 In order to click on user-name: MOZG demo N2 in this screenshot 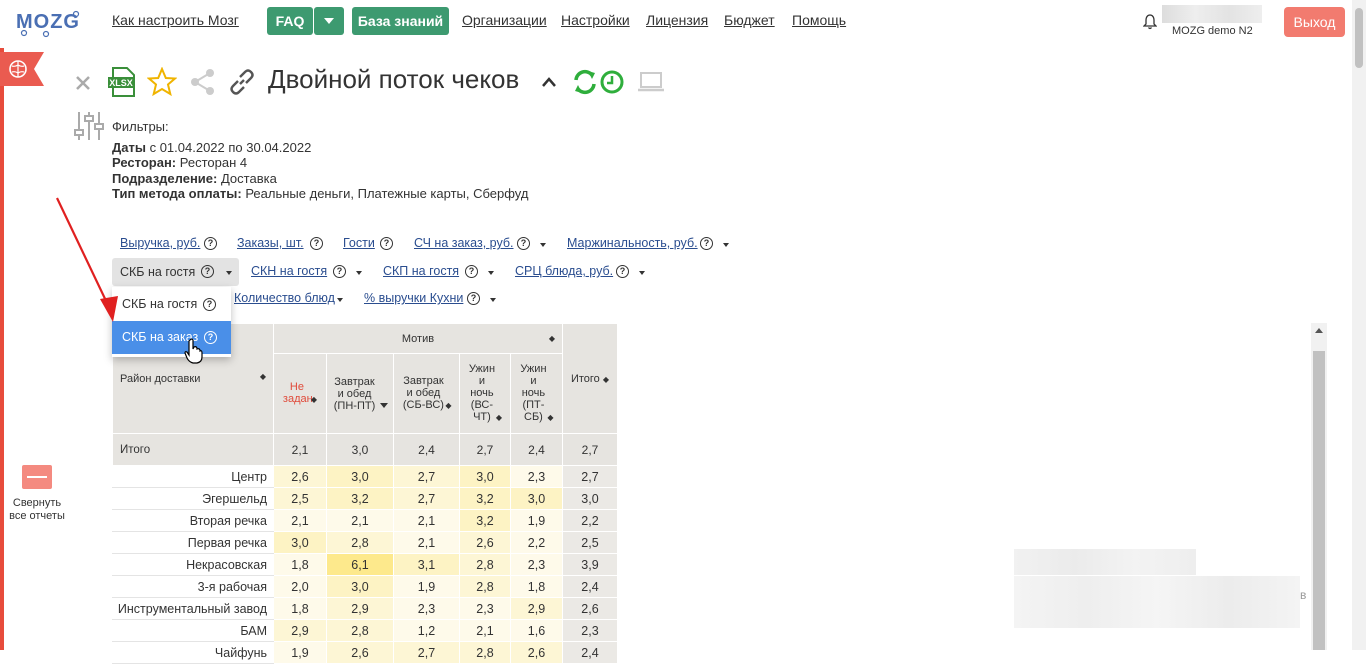, I will do `click(1212, 31)`.